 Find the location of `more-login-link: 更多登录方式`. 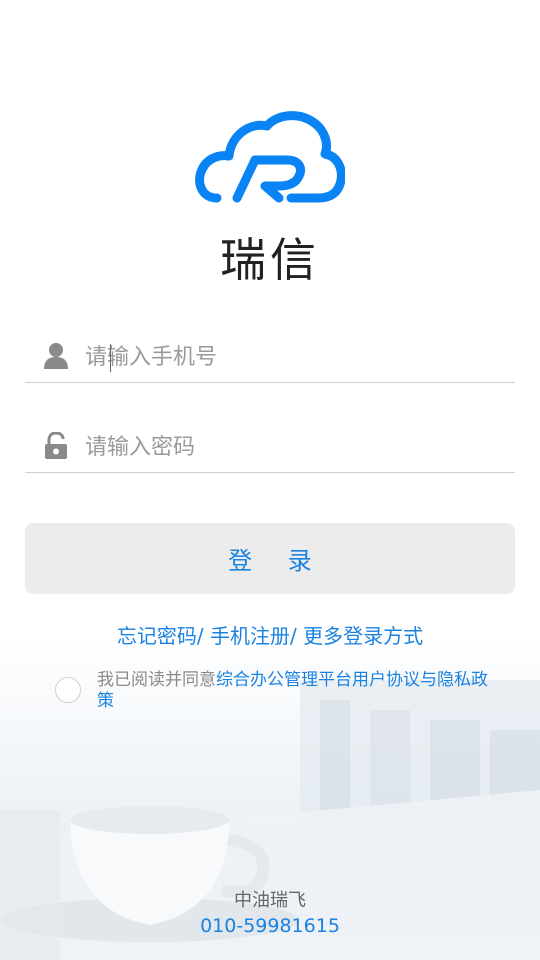

more-login-link: 更多登录方式 is located at coordinates (363, 636).